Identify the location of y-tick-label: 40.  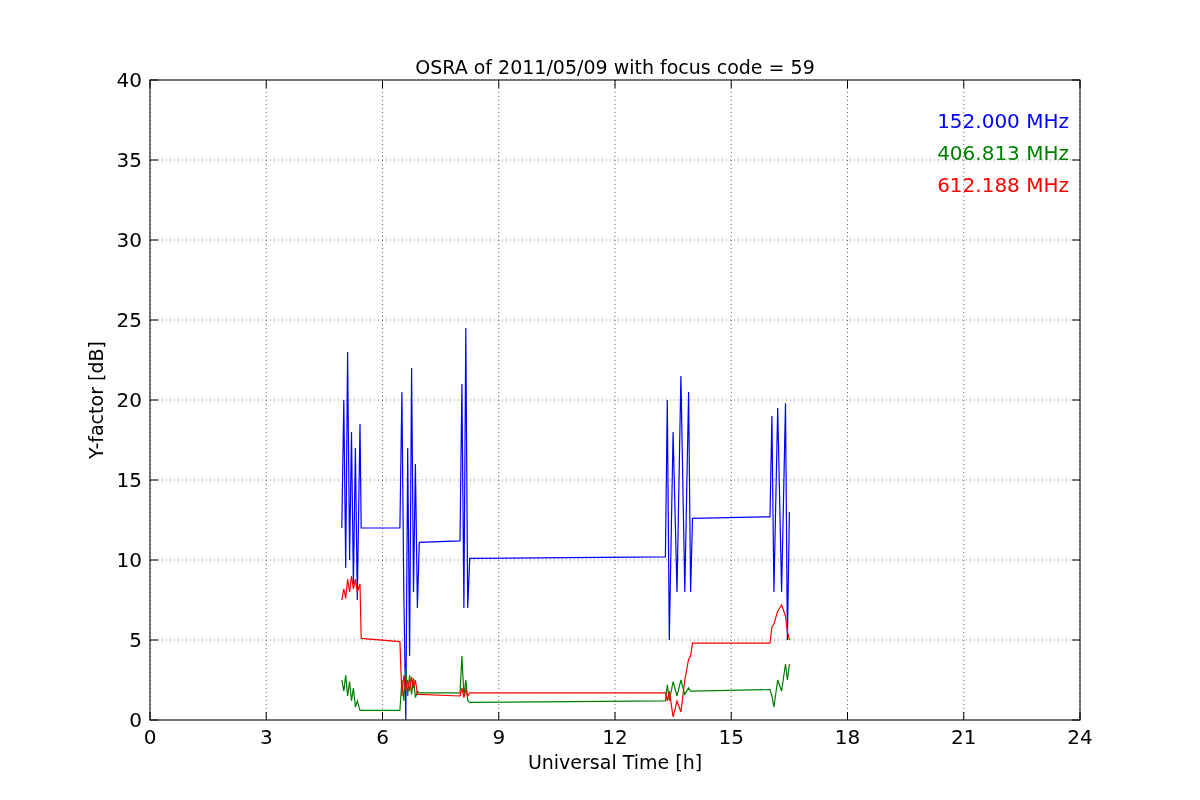
(129, 80).